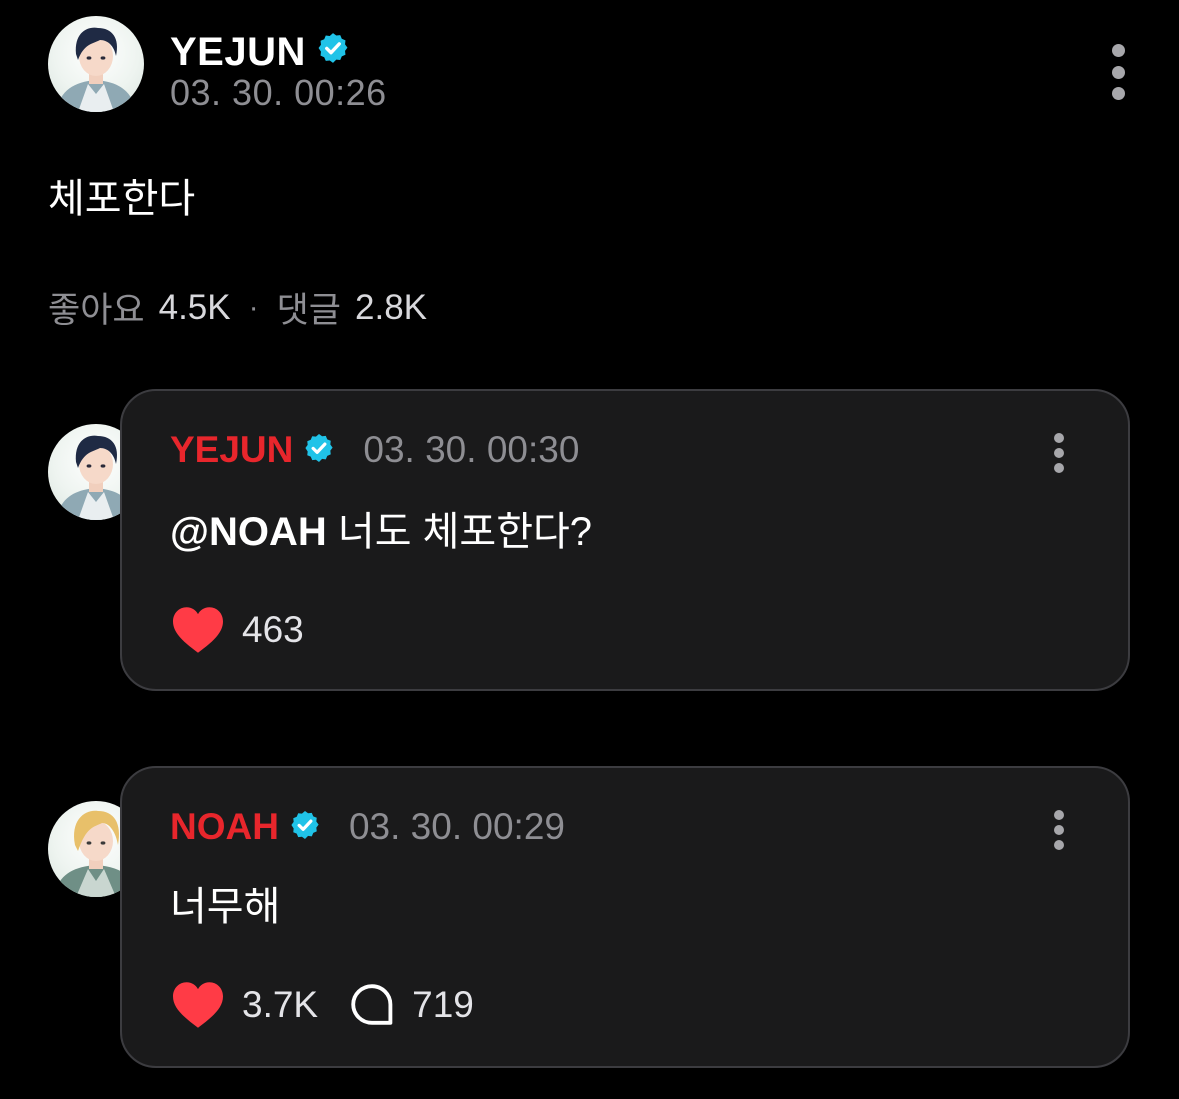 This screenshot has width=1179, height=1099. What do you see at coordinates (443, 1004) in the screenshot?
I see `reply-count: 719` at bounding box center [443, 1004].